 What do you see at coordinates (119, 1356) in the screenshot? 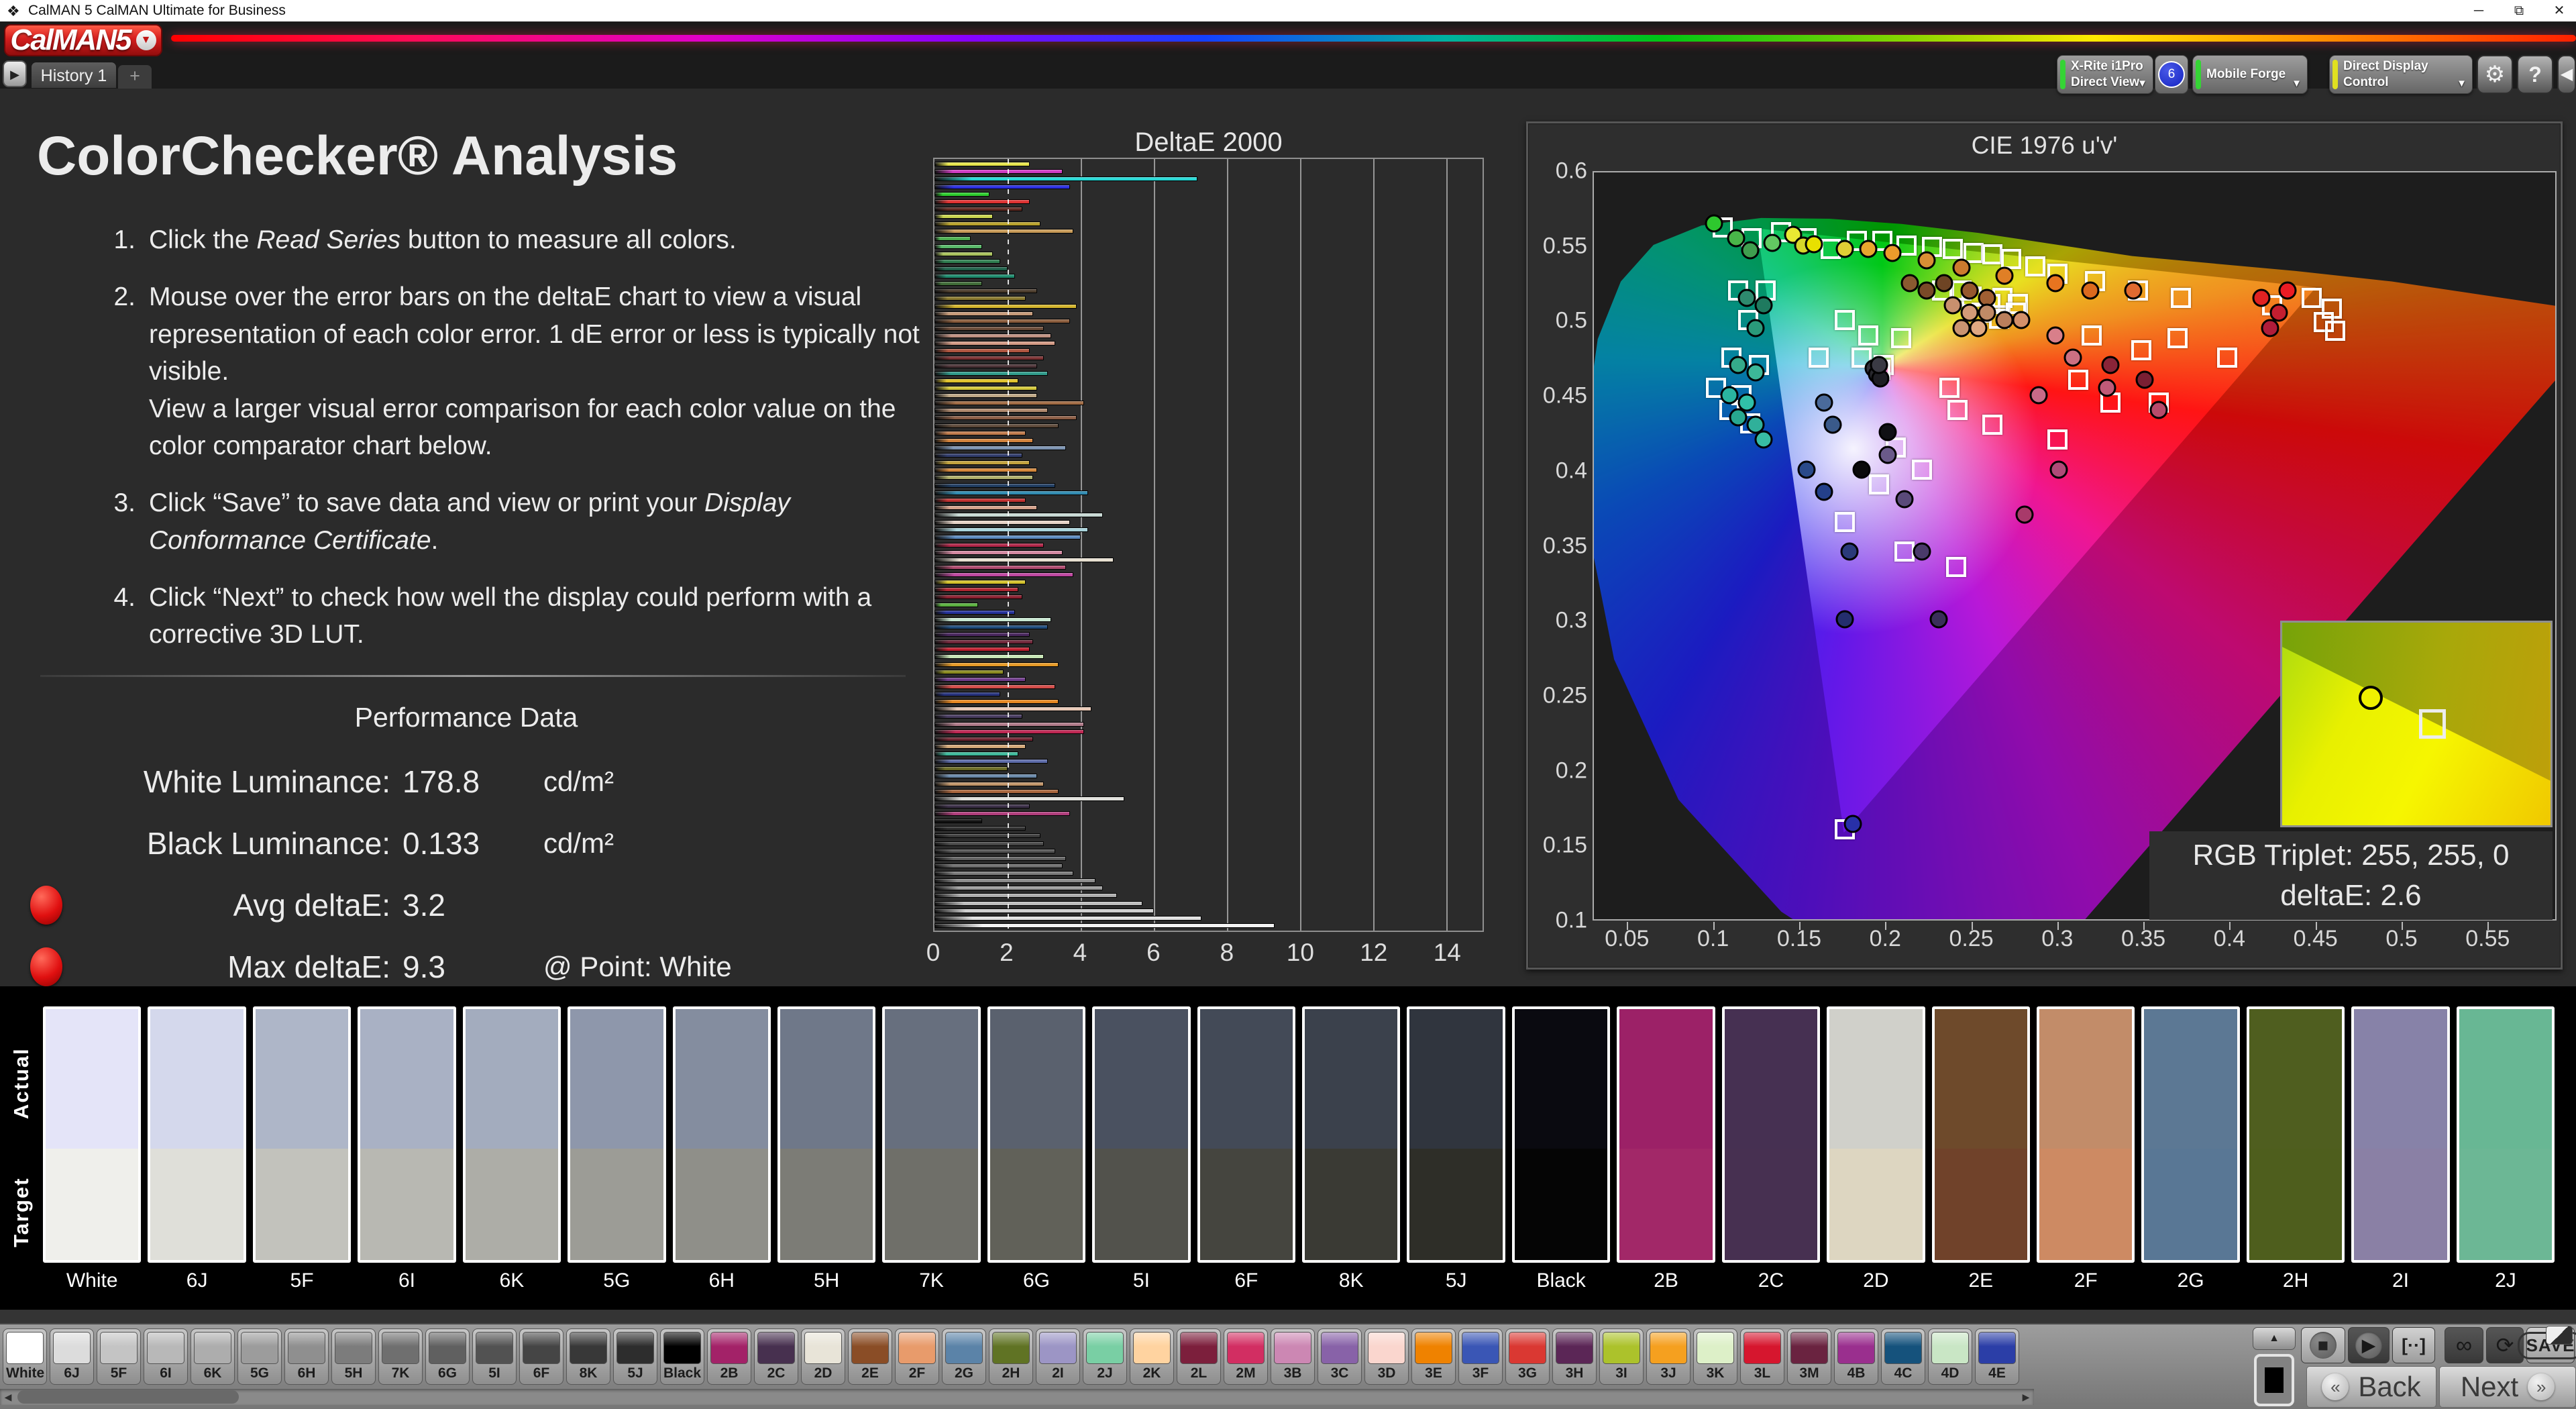
I see `patch-button-5F: 5F` at bounding box center [119, 1356].